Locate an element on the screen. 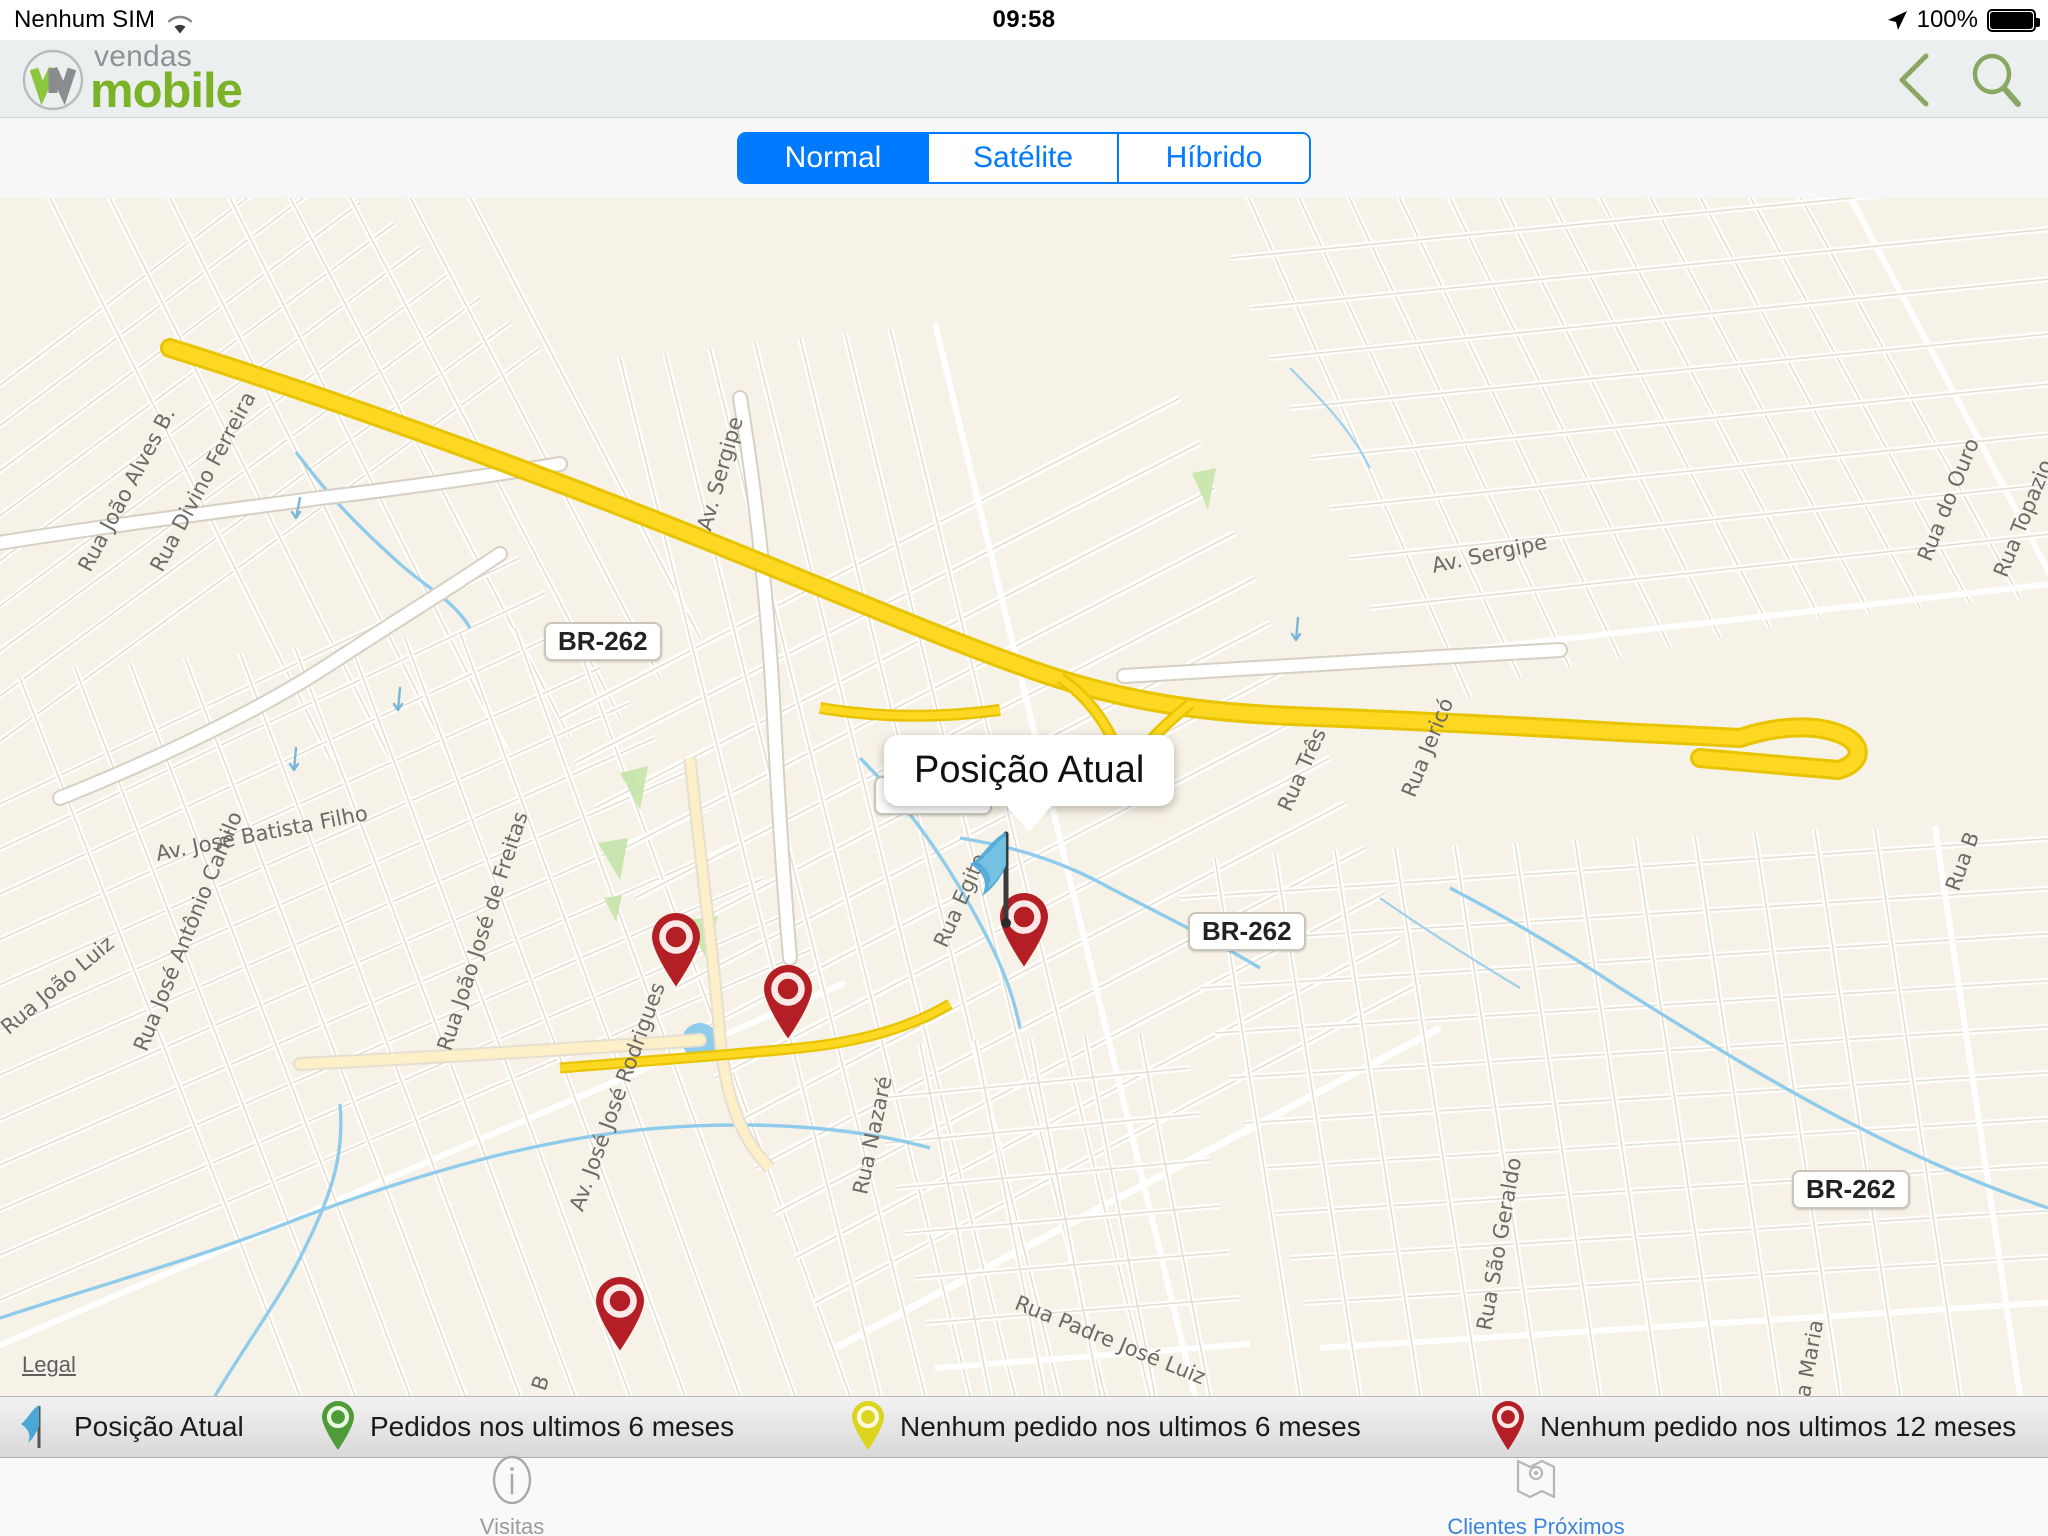 This screenshot has width=2048, height=1536. map-type-toolbar: Normal Satélite Híbrido is located at coordinates (1024, 158).